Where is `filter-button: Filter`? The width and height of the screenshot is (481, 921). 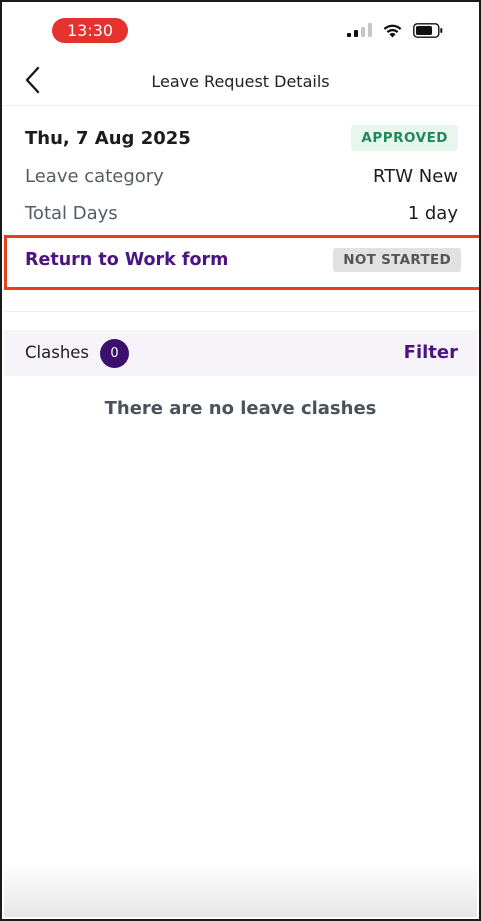 filter-button: Filter is located at coordinates (431, 352).